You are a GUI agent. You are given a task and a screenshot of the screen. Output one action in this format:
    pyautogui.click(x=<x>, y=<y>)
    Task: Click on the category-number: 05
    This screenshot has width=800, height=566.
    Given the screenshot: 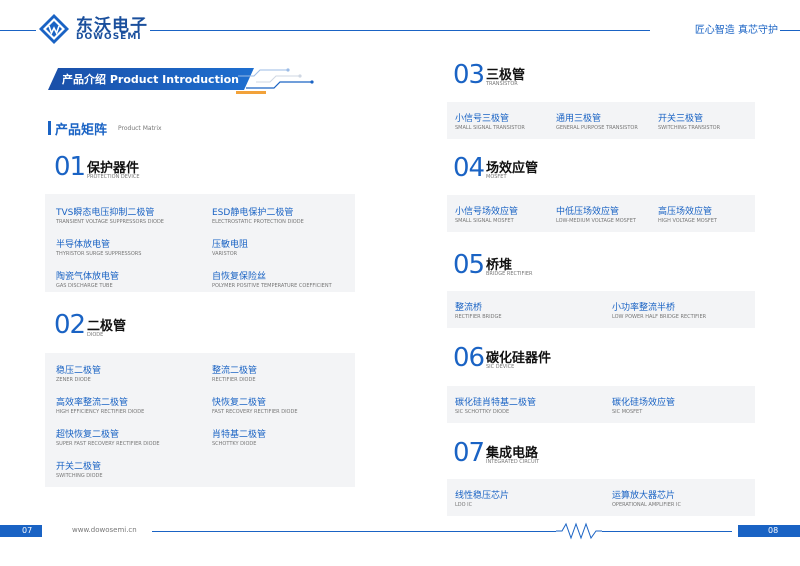 What is the action you would take?
    pyautogui.click(x=469, y=265)
    